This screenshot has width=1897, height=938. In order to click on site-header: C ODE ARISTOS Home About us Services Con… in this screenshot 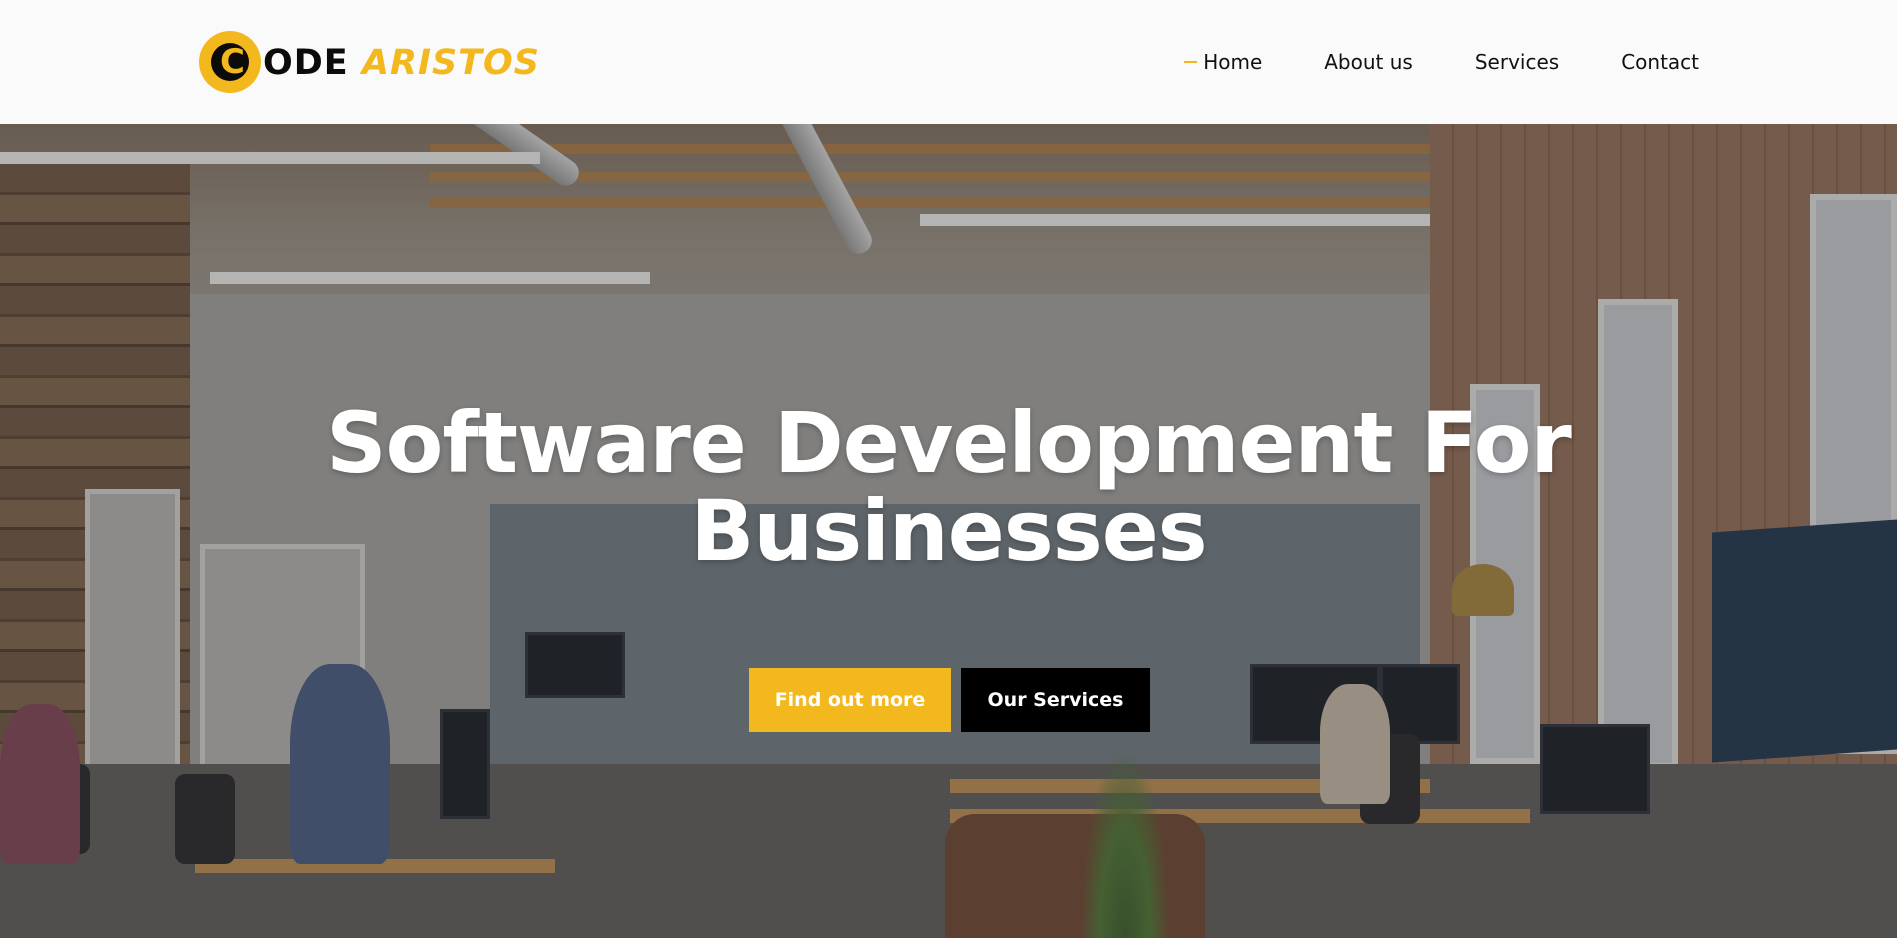, I will do `click(948, 62)`.